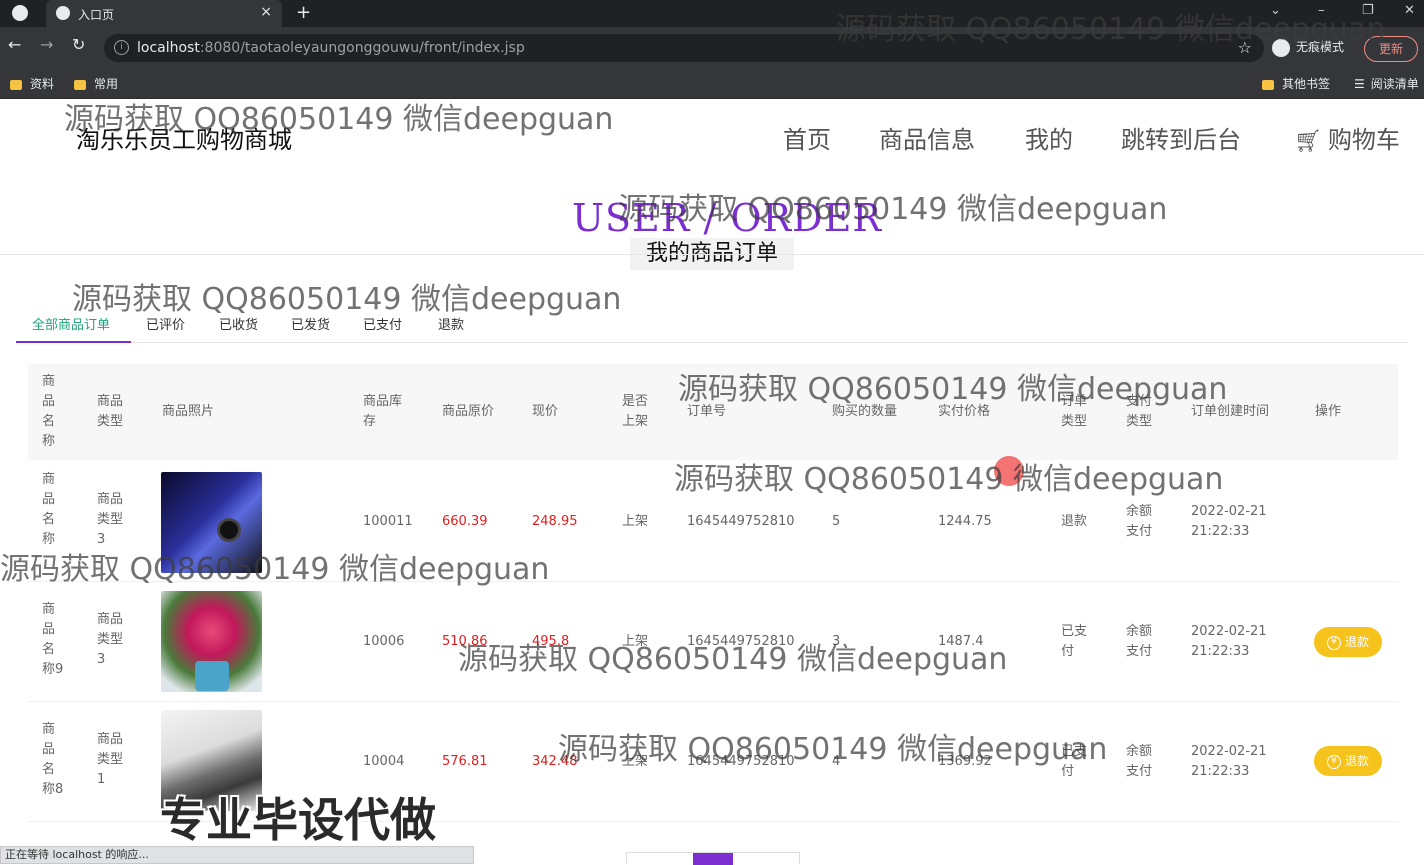 This screenshot has width=1424, height=865. What do you see at coordinates (1368, 10) in the screenshot?
I see `restore-icon: ❐` at bounding box center [1368, 10].